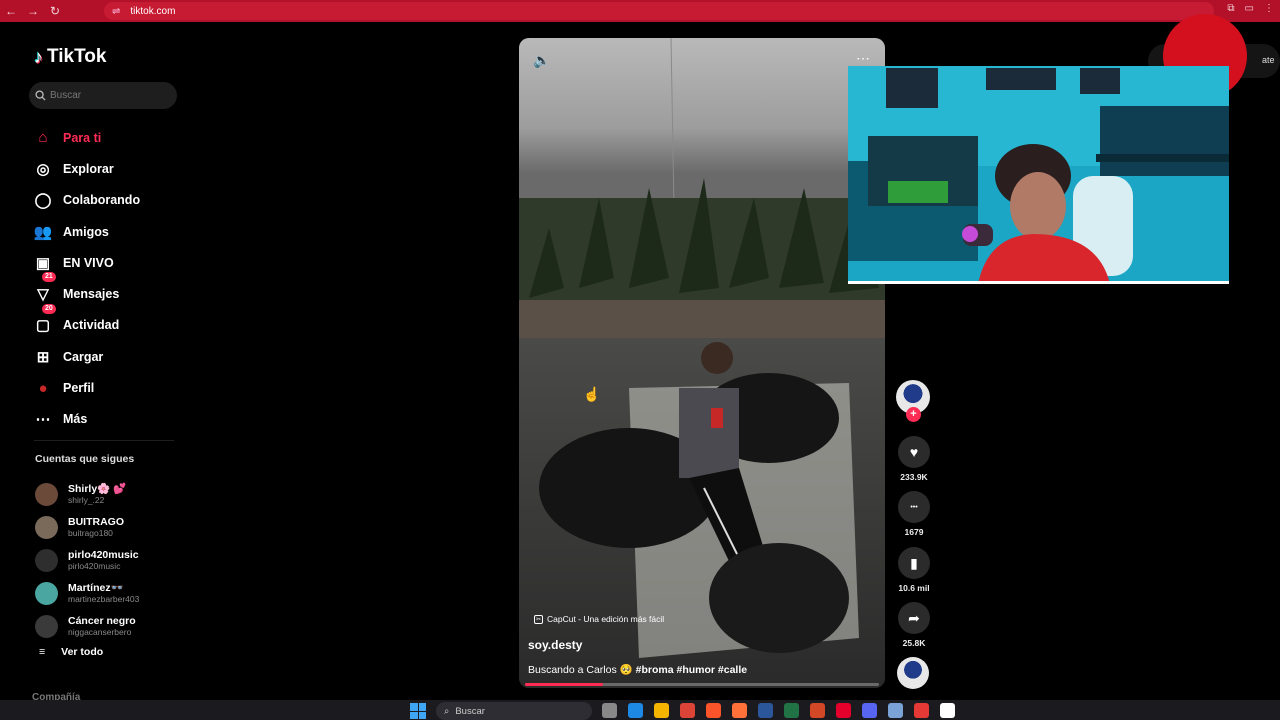  I want to click on reload-icon: ↻, so click(55, 11).